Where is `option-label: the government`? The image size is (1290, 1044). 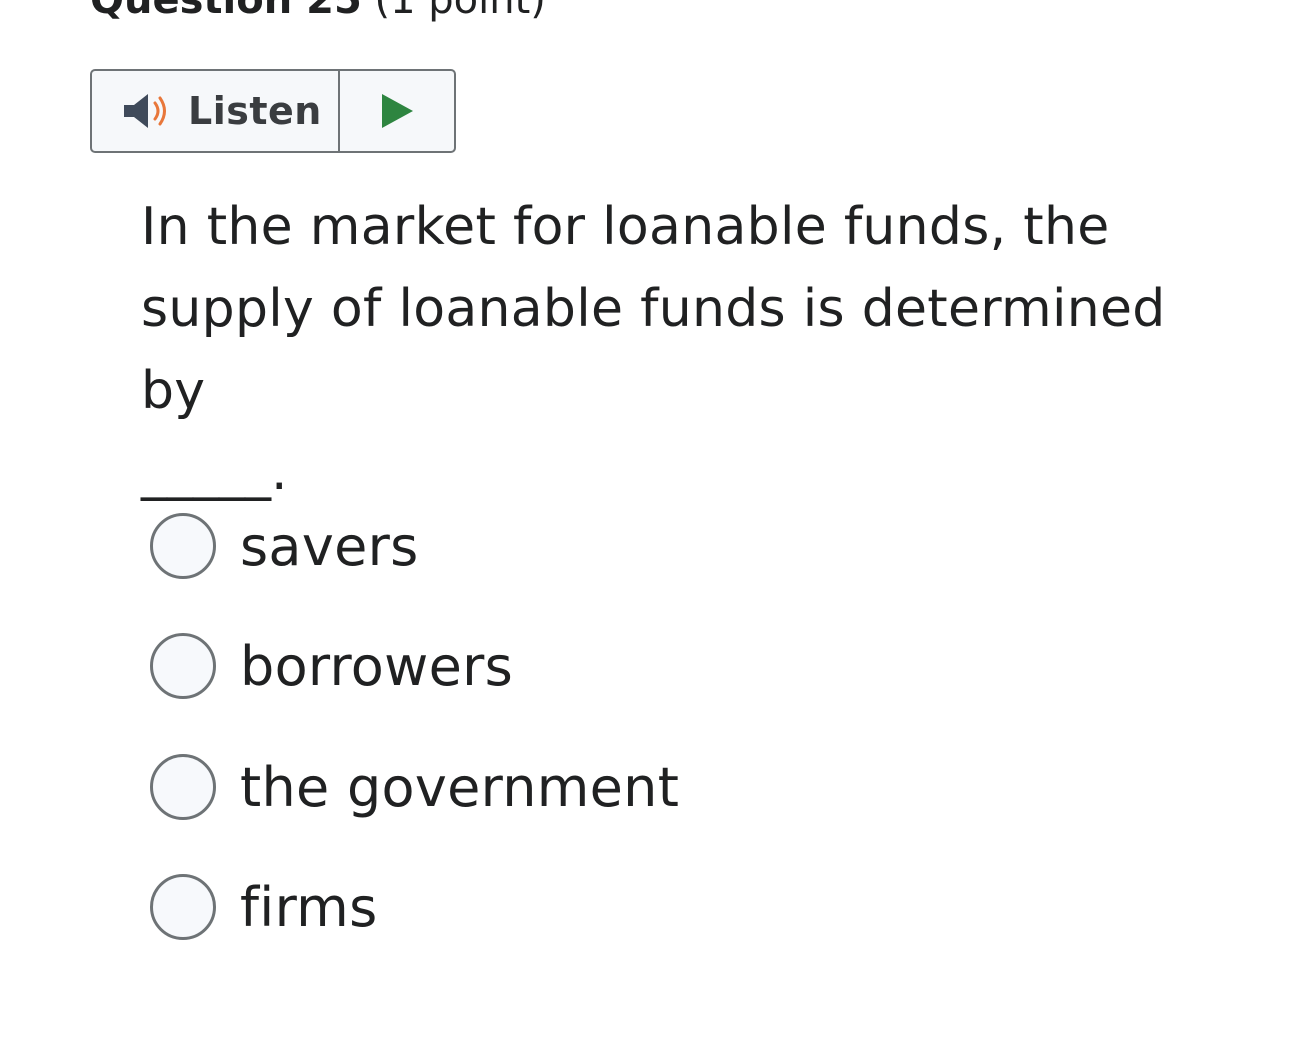 option-label: the government is located at coordinates (460, 787).